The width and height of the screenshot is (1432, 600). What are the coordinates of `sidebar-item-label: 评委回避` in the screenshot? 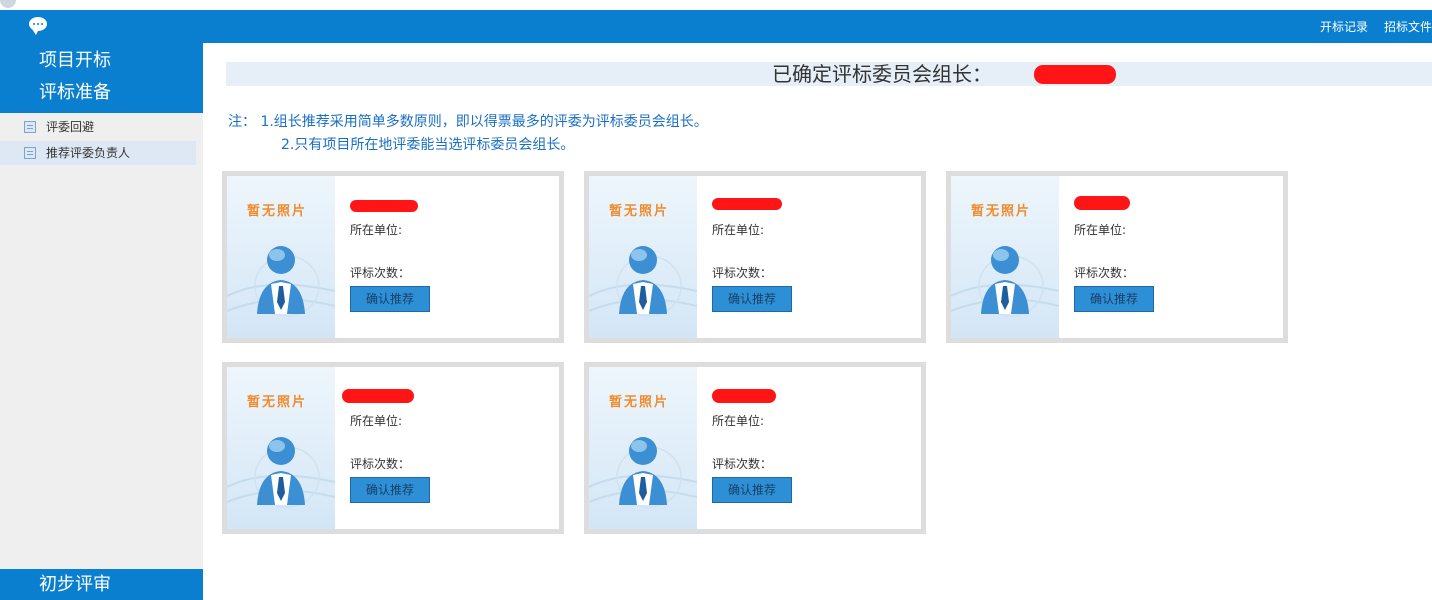 It's located at (70, 127).